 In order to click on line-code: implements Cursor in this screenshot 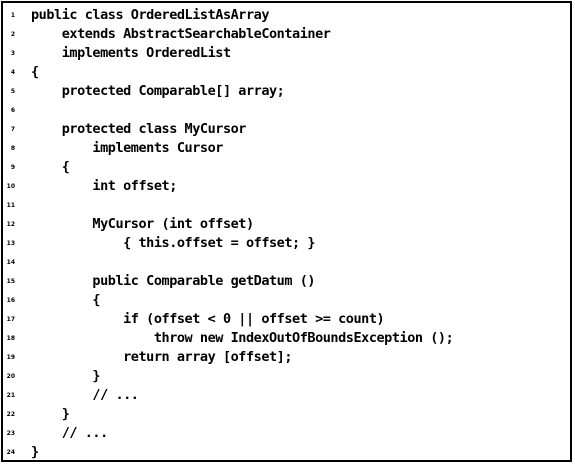, I will do `click(127, 148)`.